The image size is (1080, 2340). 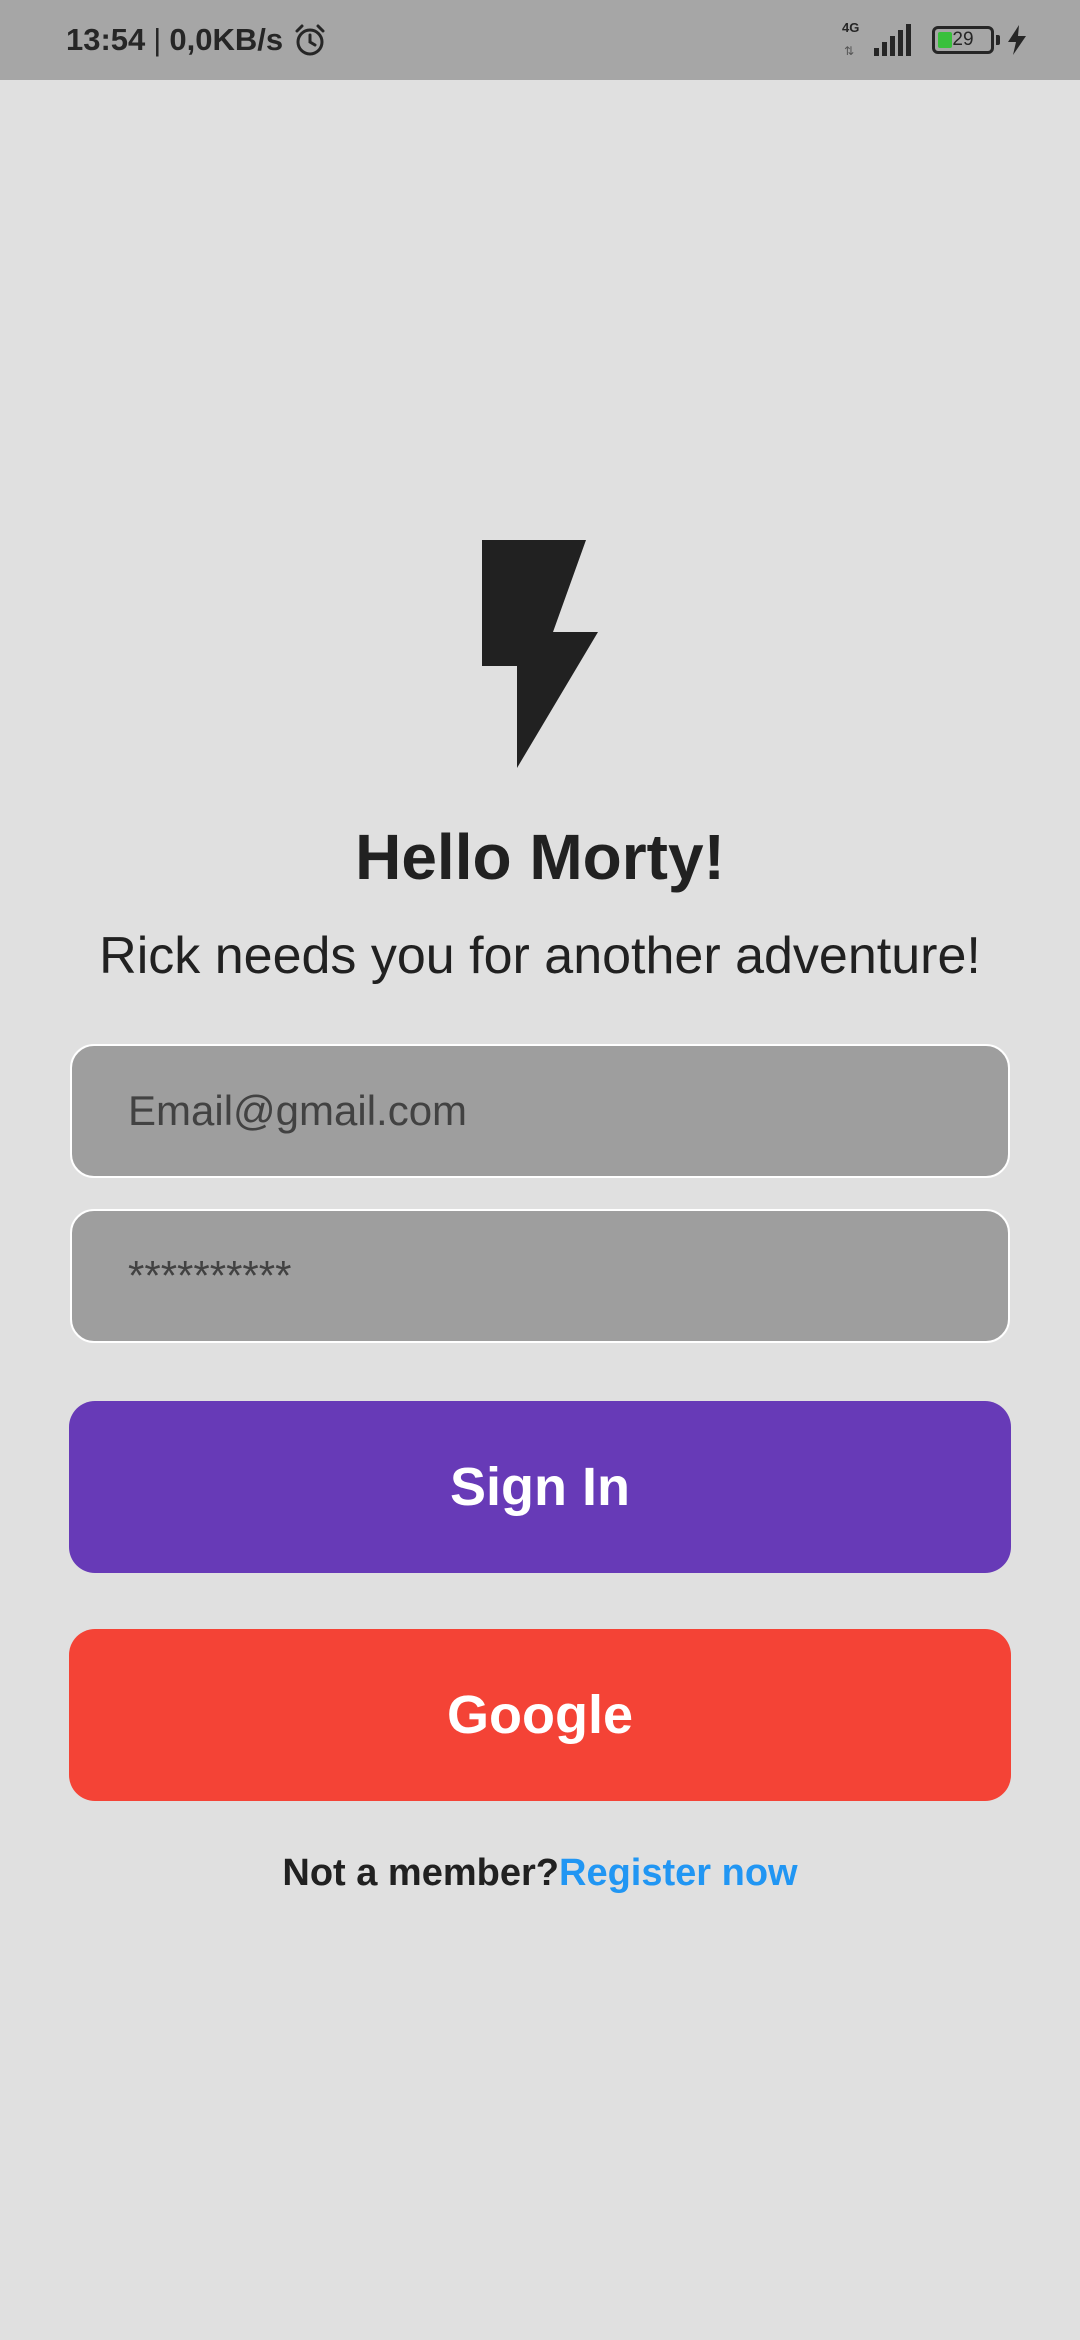 I want to click on charging-icon, so click(x=1017, y=40).